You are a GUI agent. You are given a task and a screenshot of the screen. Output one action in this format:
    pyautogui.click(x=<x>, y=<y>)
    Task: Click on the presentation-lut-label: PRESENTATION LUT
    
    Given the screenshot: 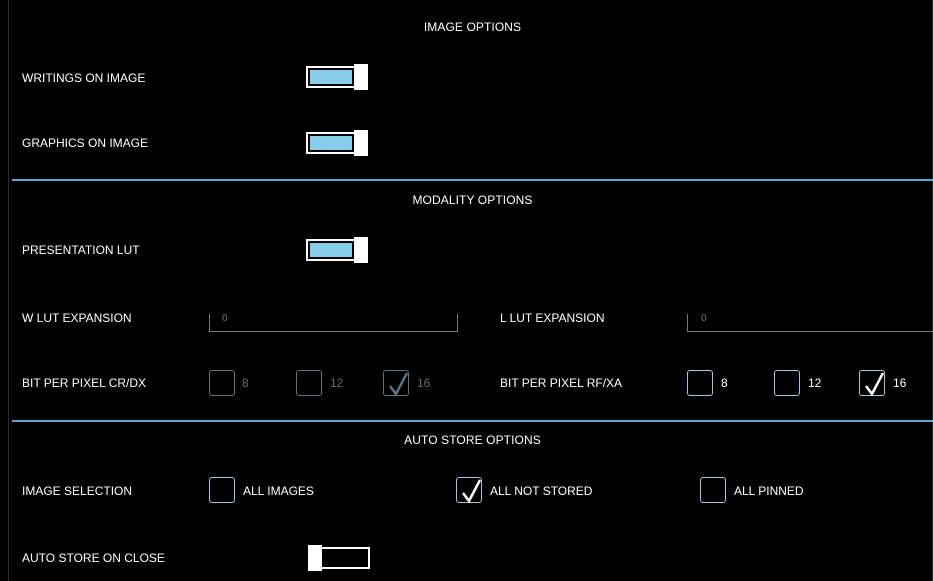 What is the action you would take?
    pyautogui.click(x=81, y=250)
    